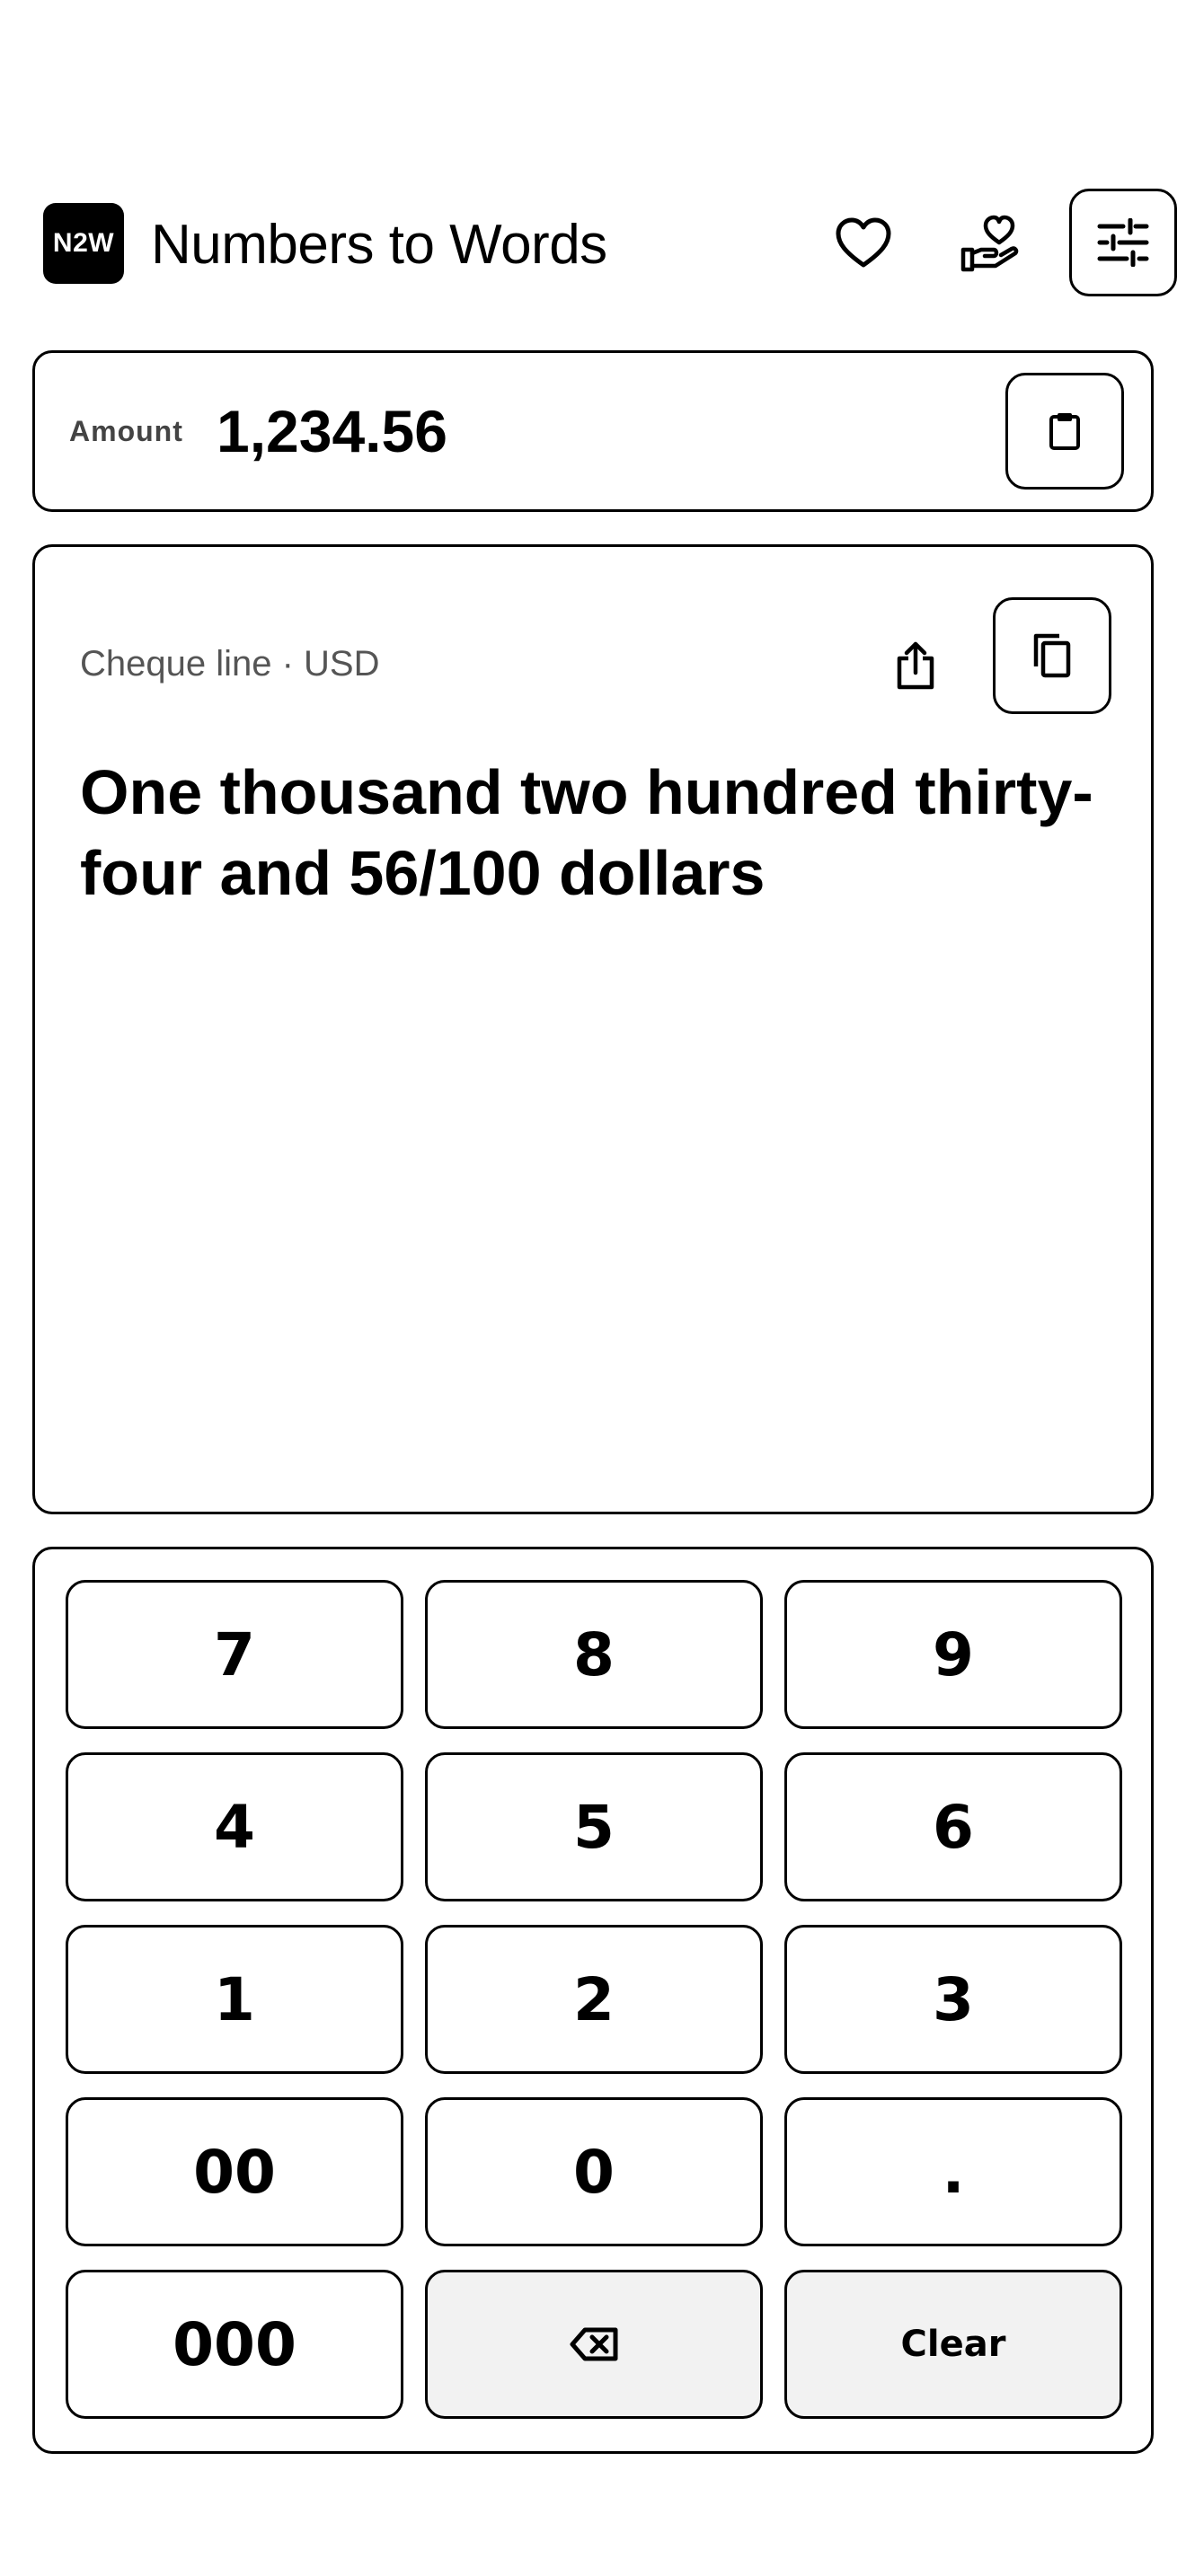 The height and width of the screenshot is (2576, 1186). I want to click on favorite-button, so click(863, 243).